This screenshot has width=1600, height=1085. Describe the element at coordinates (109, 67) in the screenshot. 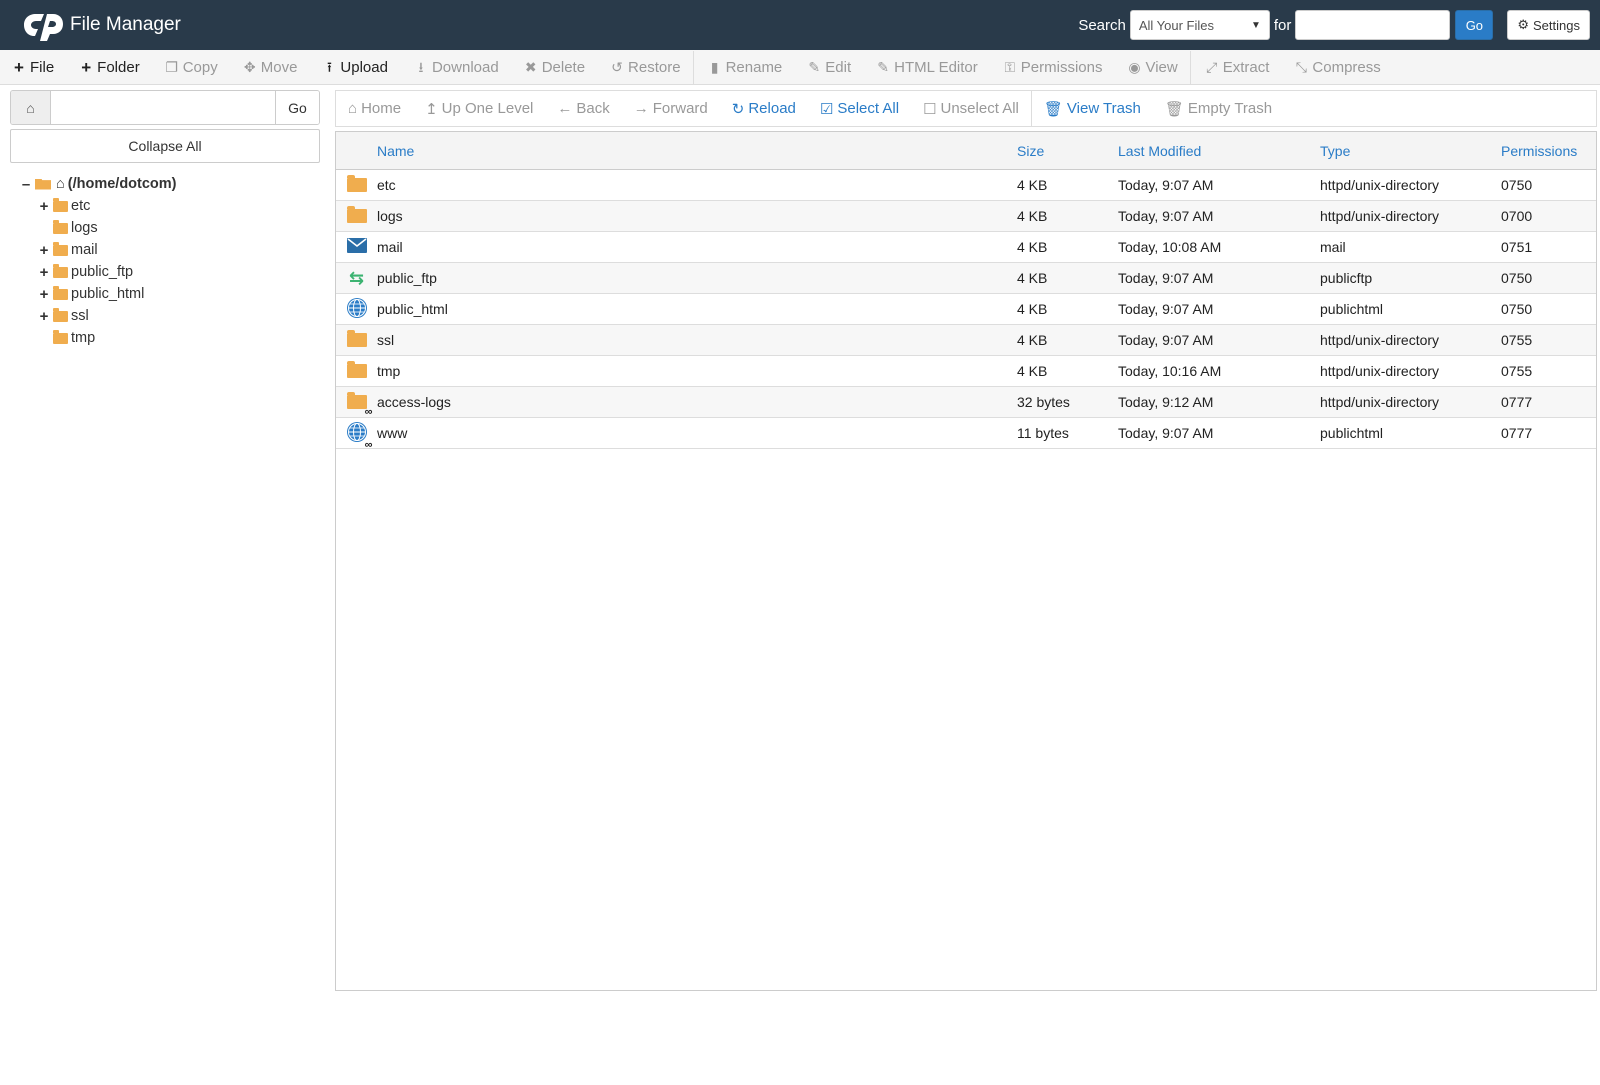

I see `new-folder-button: + Folder` at that location.